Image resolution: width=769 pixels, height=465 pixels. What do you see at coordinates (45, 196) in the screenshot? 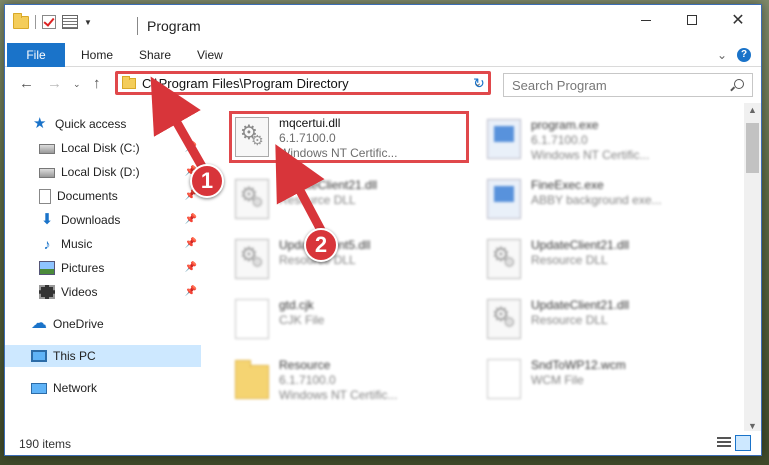
I see `documents-icon` at bounding box center [45, 196].